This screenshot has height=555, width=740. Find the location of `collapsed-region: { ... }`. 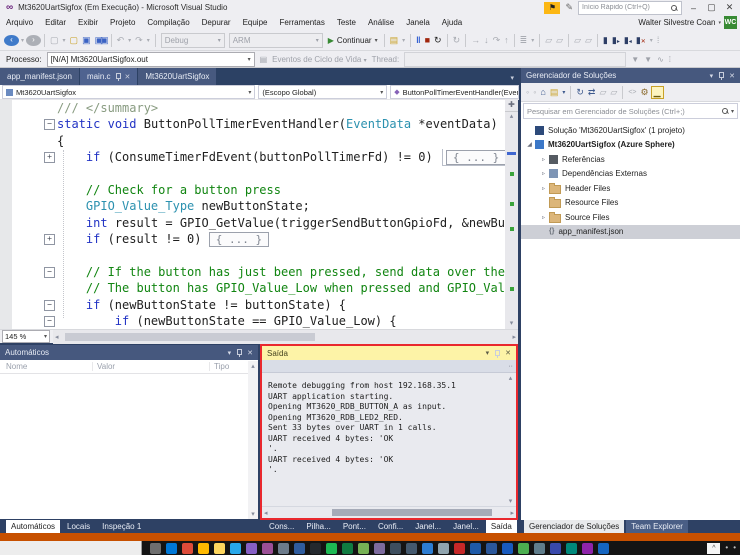

collapsed-region: { ... } is located at coordinates (239, 240).